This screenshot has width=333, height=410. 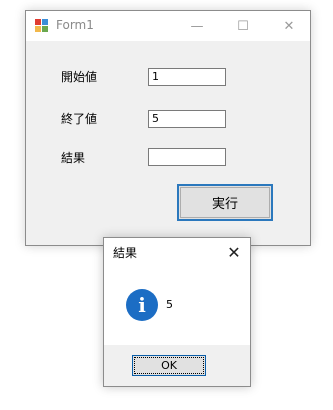 I want to click on ok-button-label: OK, so click(x=169, y=365).